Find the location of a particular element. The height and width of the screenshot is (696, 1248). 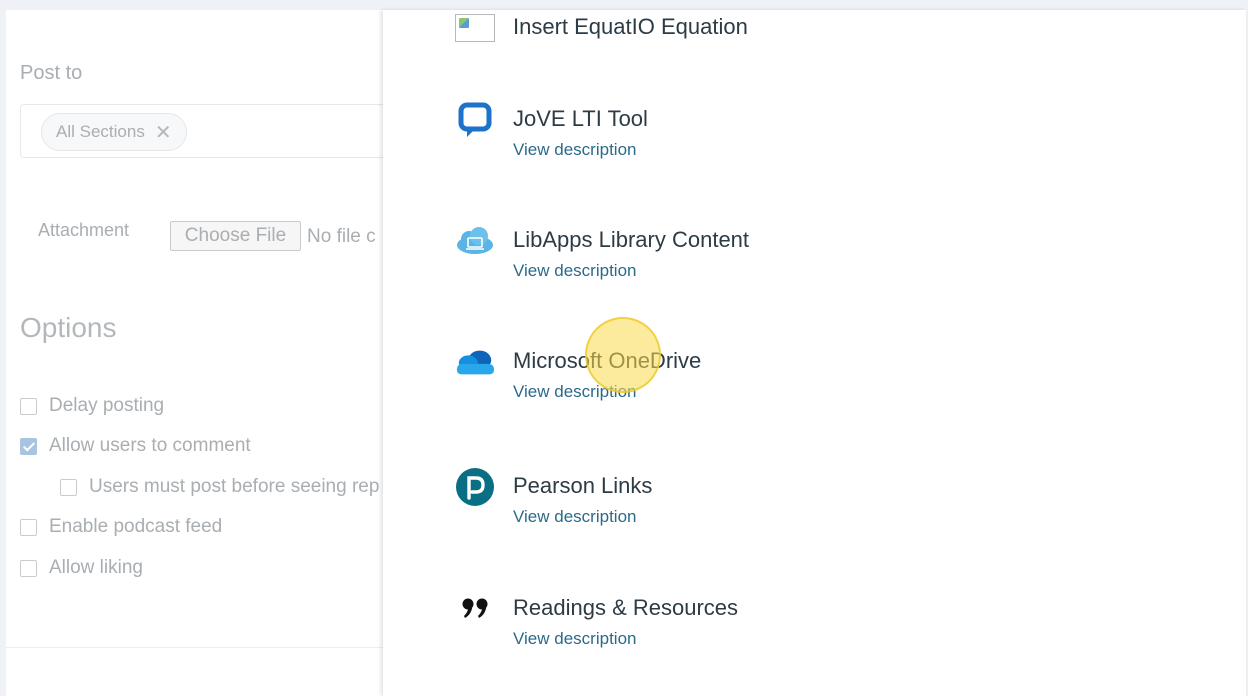

no-file-text: No file c is located at coordinates (341, 236).